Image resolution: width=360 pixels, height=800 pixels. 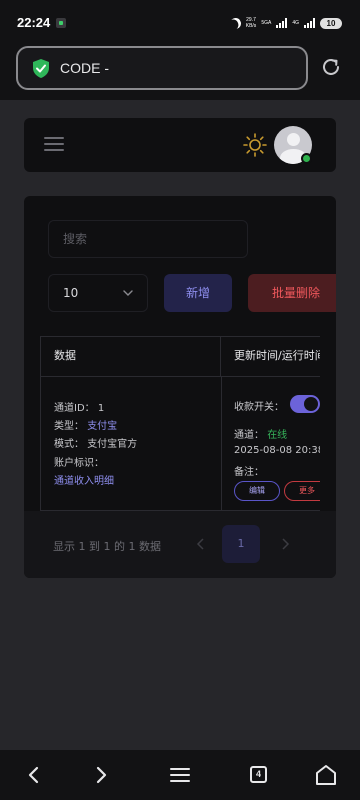 What do you see at coordinates (102, 426) in the screenshot?
I see `type-value: 支付宝` at bounding box center [102, 426].